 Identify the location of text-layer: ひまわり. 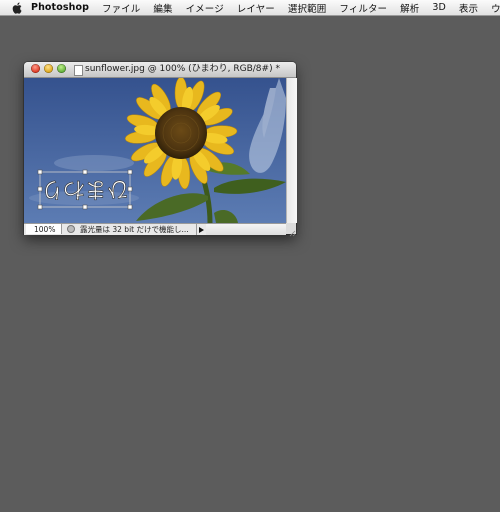
(85, 188).